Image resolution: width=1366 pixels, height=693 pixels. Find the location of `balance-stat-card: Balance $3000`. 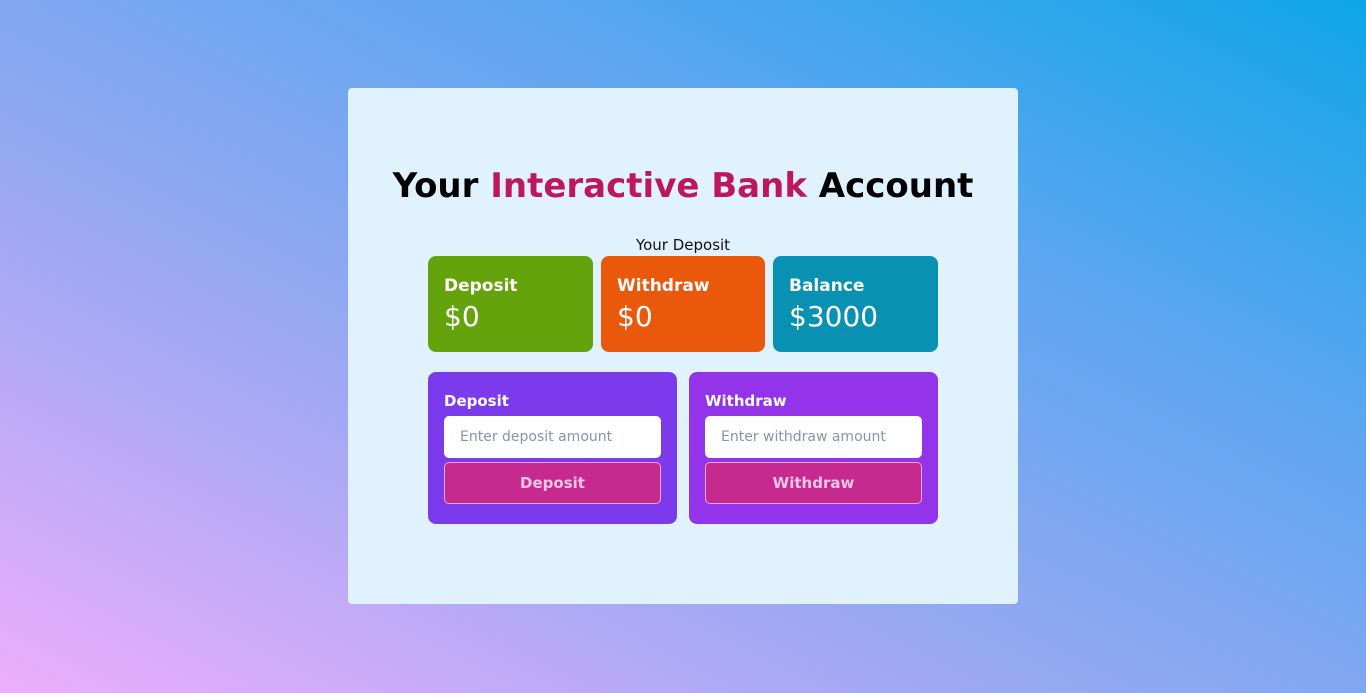

balance-stat-card: Balance $3000 is located at coordinates (855, 304).